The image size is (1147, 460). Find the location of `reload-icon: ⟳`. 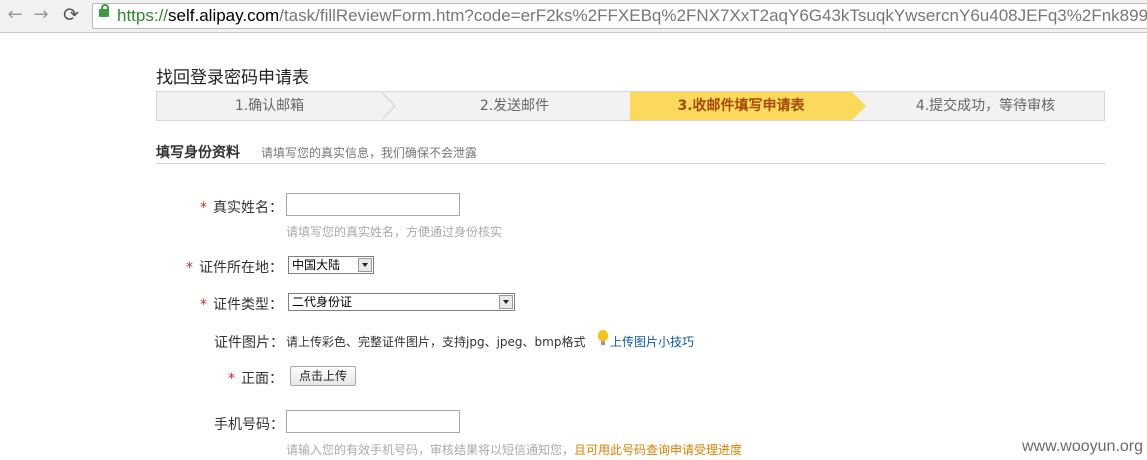

reload-icon: ⟳ is located at coordinates (71, 15).